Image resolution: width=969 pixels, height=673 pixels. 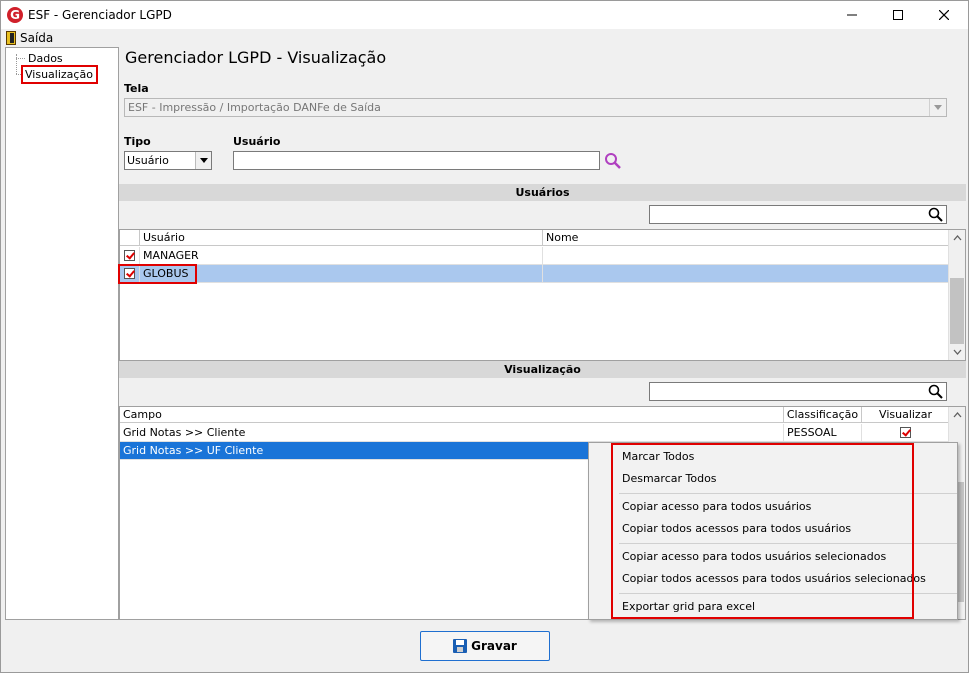 I want to click on close-button, so click(x=944, y=15).